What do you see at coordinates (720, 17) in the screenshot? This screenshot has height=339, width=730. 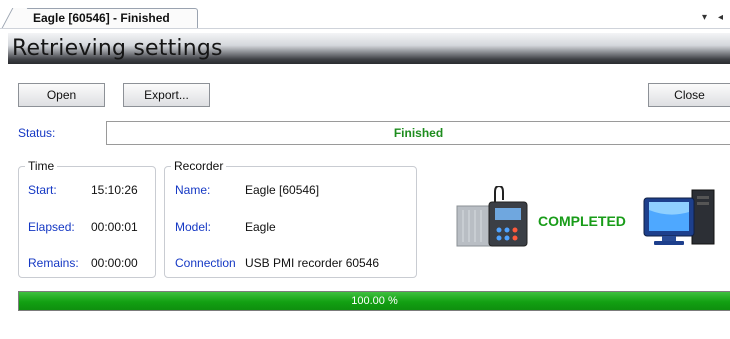 I see `tab-scroll-left-icon: ◂` at bounding box center [720, 17].